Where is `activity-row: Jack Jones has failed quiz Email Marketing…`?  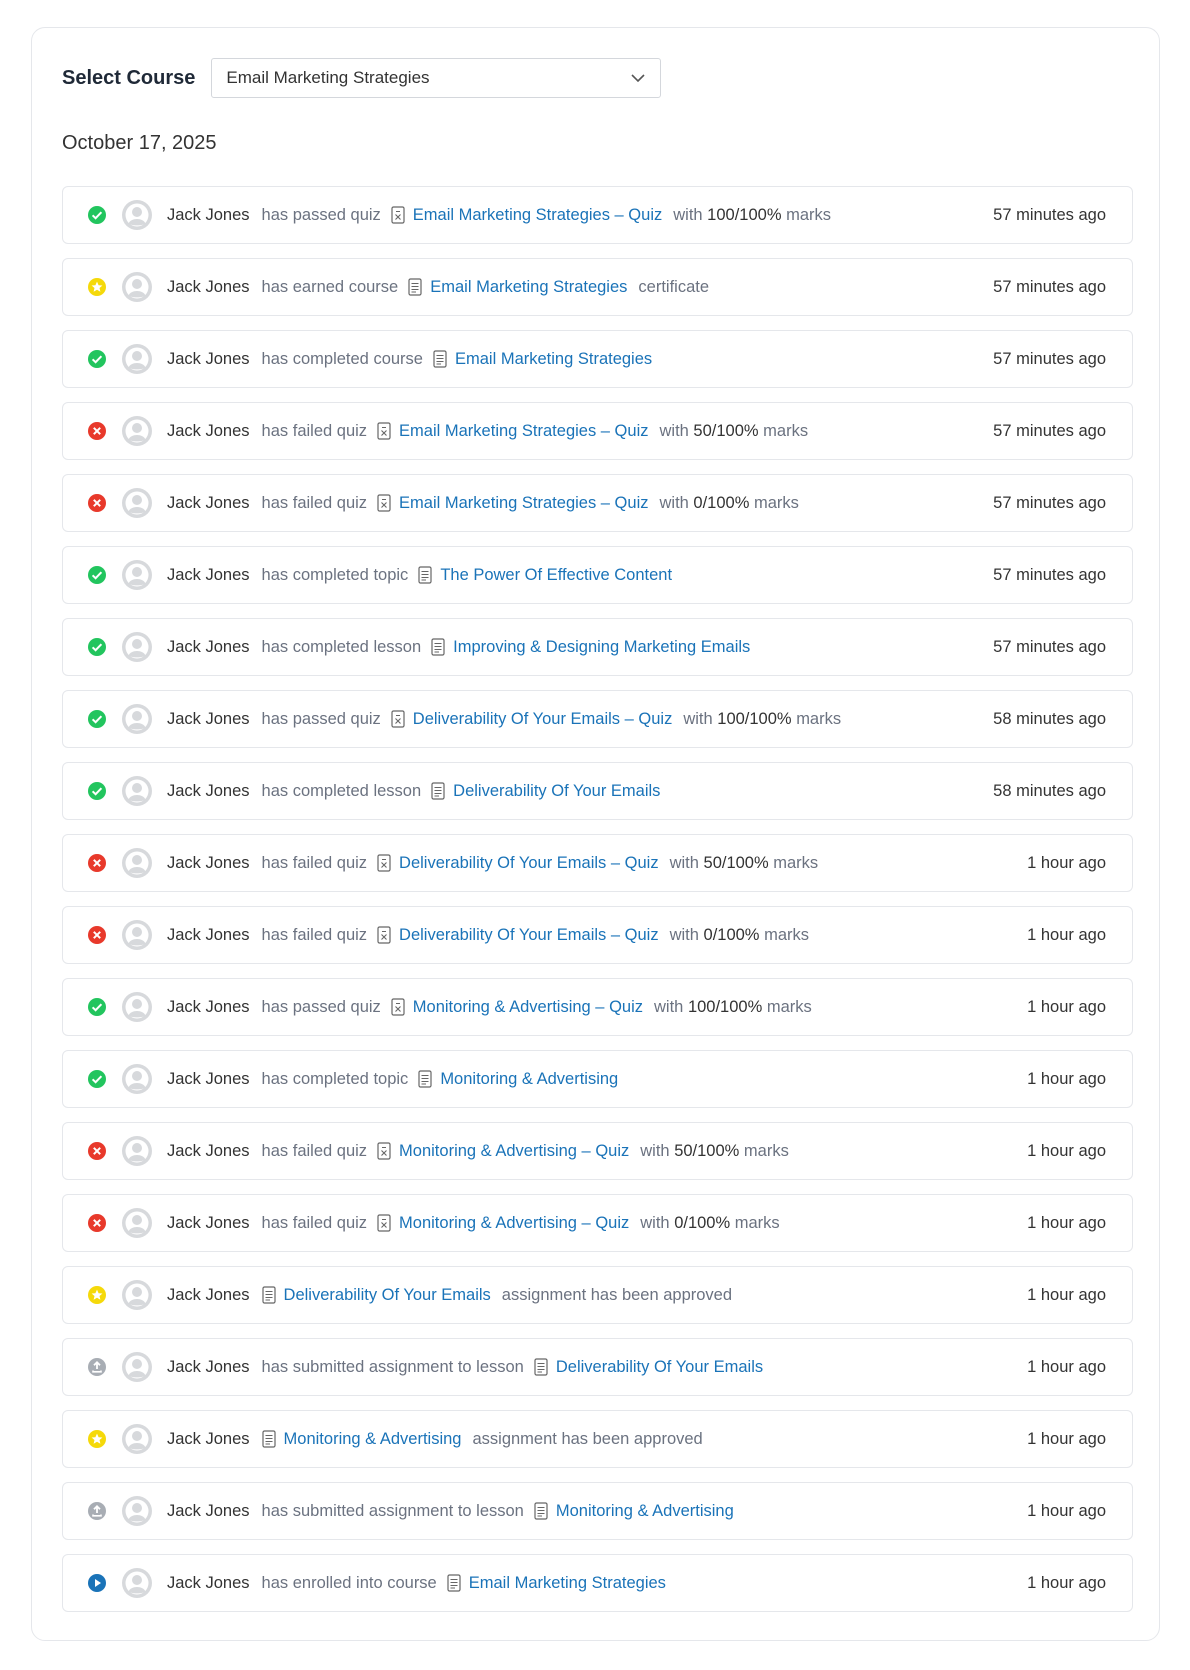 activity-row: Jack Jones has failed quiz Email Marketing… is located at coordinates (597, 503).